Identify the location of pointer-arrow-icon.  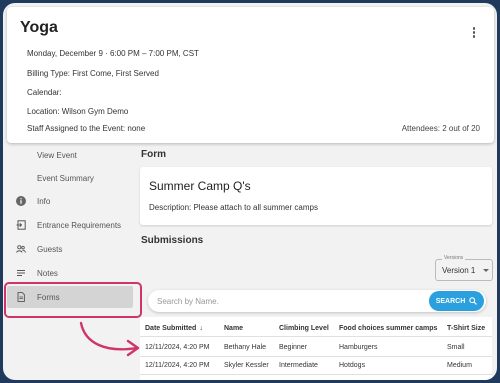
(109, 339).